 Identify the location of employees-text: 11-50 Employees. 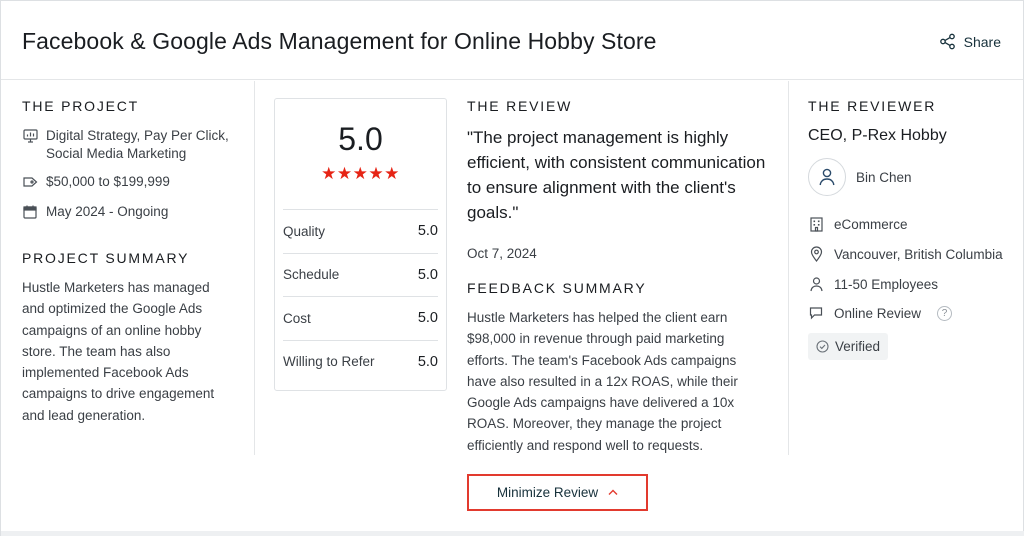
(886, 284).